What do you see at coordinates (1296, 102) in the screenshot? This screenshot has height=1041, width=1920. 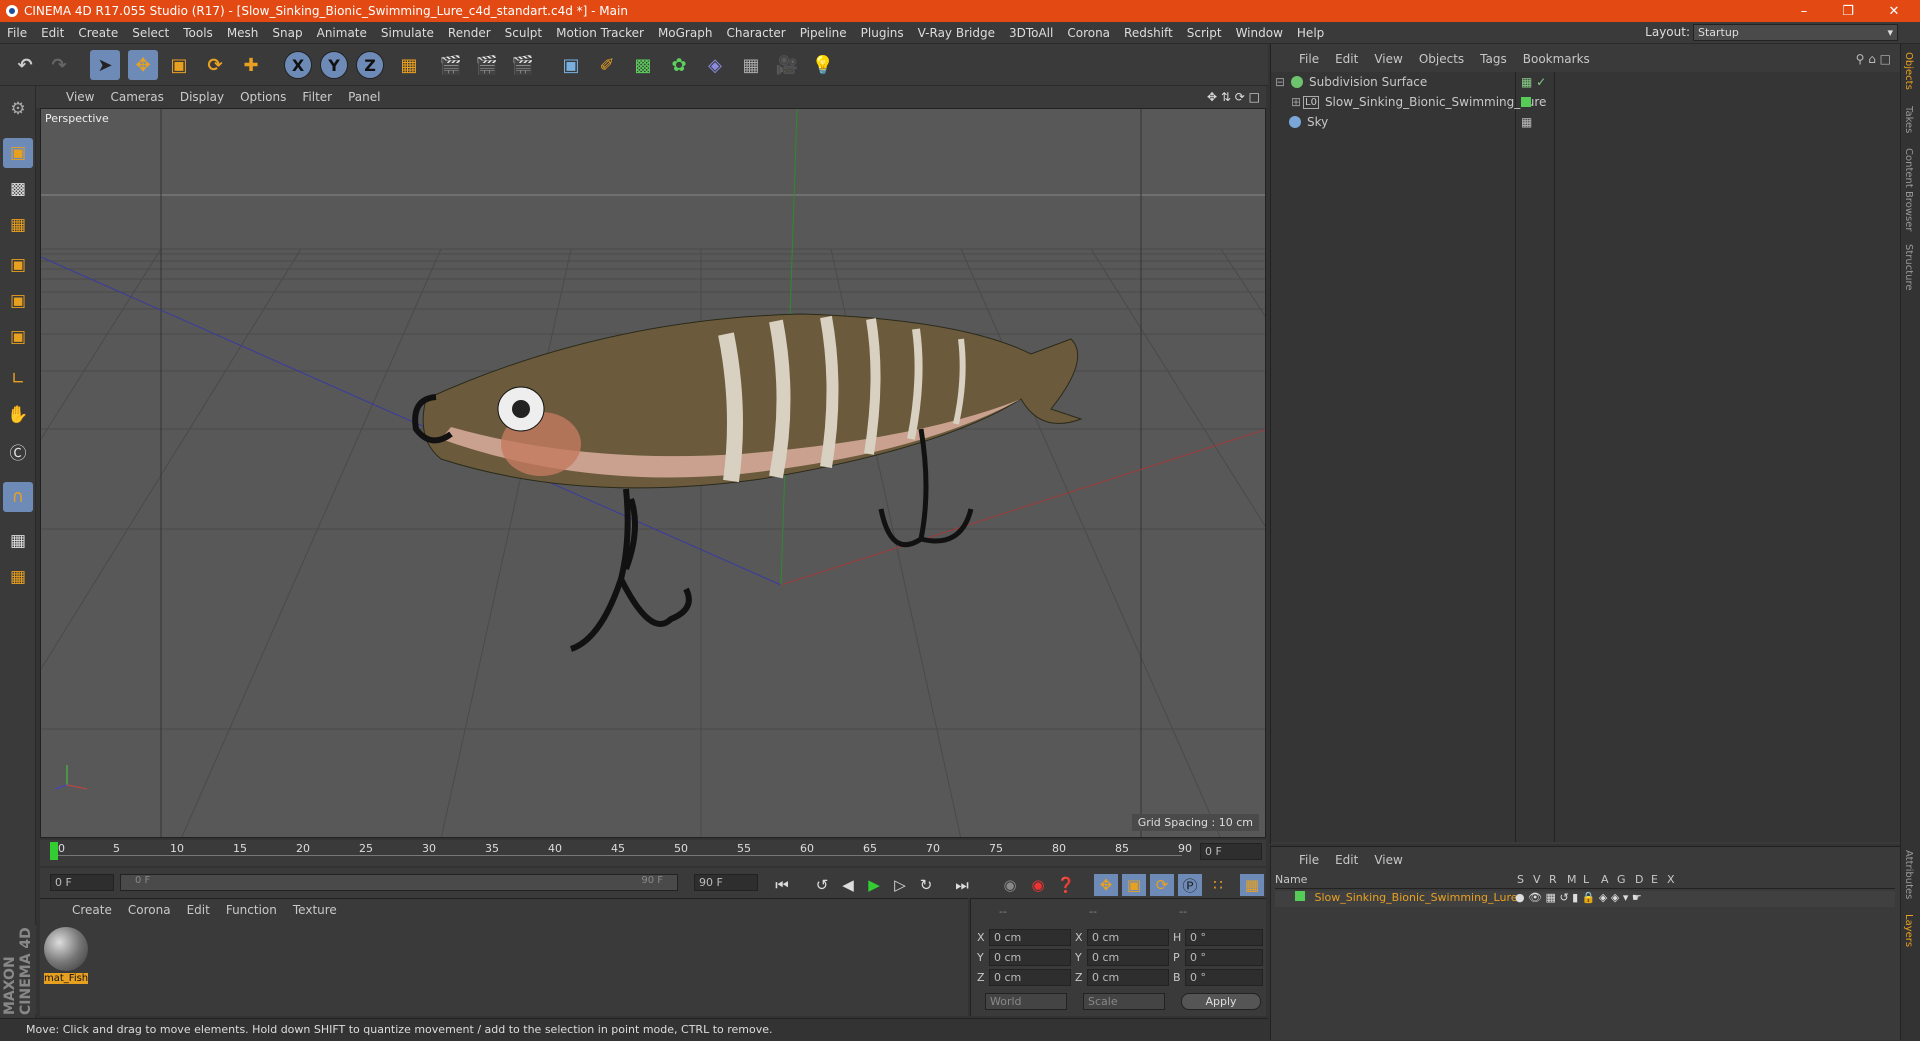 I see `expand-icon: ⊞` at bounding box center [1296, 102].